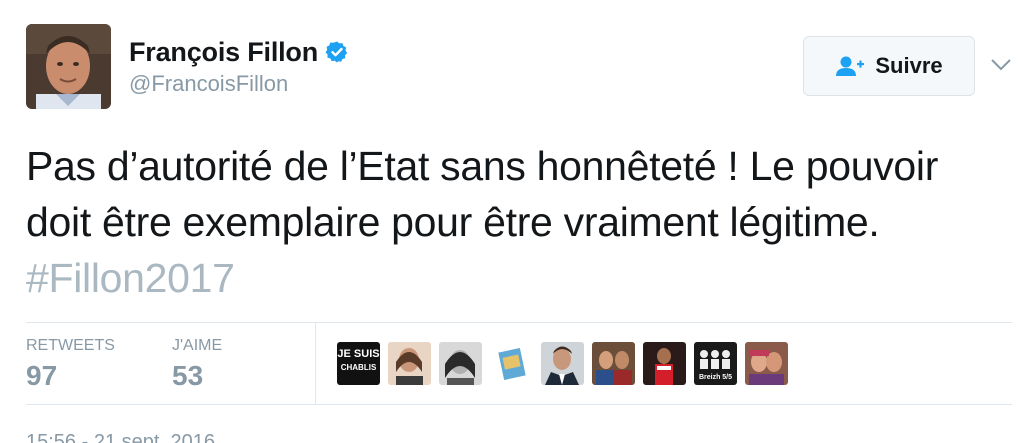 The image size is (1024, 443). What do you see at coordinates (120, 436) in the screenshot?
I see `tweet-timestamp: 15:56 - 21 sept. 2016` at bounding box center [120, 436].